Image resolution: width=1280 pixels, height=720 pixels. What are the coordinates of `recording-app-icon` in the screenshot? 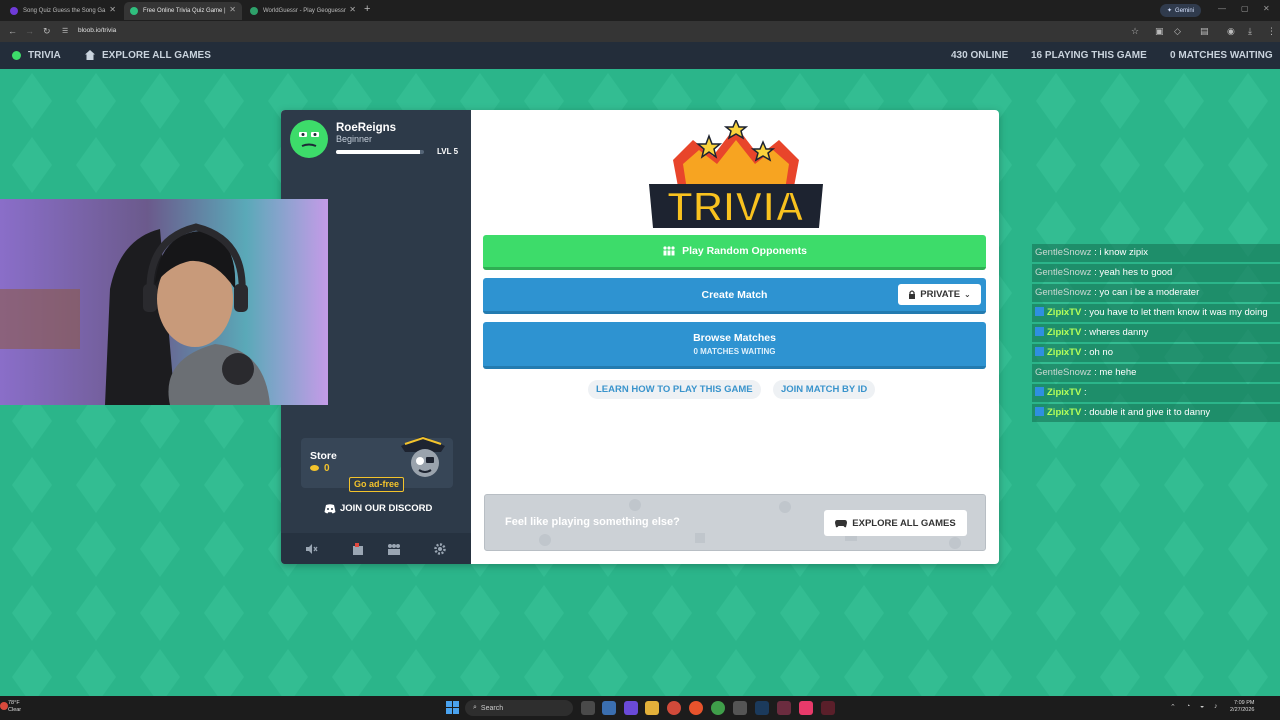 It's located at (828, 708).